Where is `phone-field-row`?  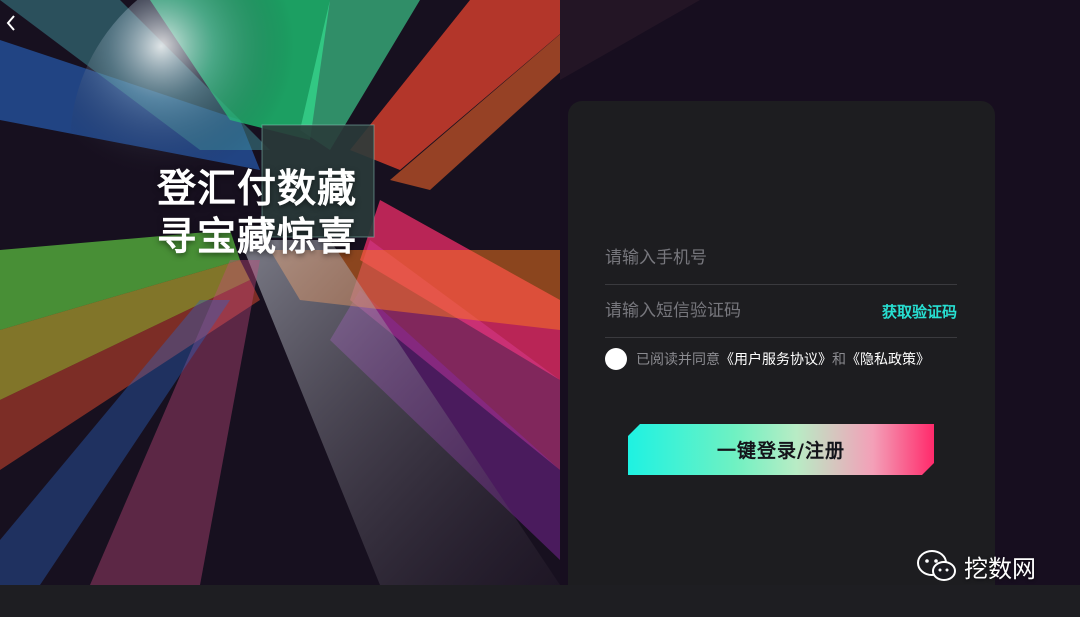
phone-field-row is located at coordinates (781, 258).